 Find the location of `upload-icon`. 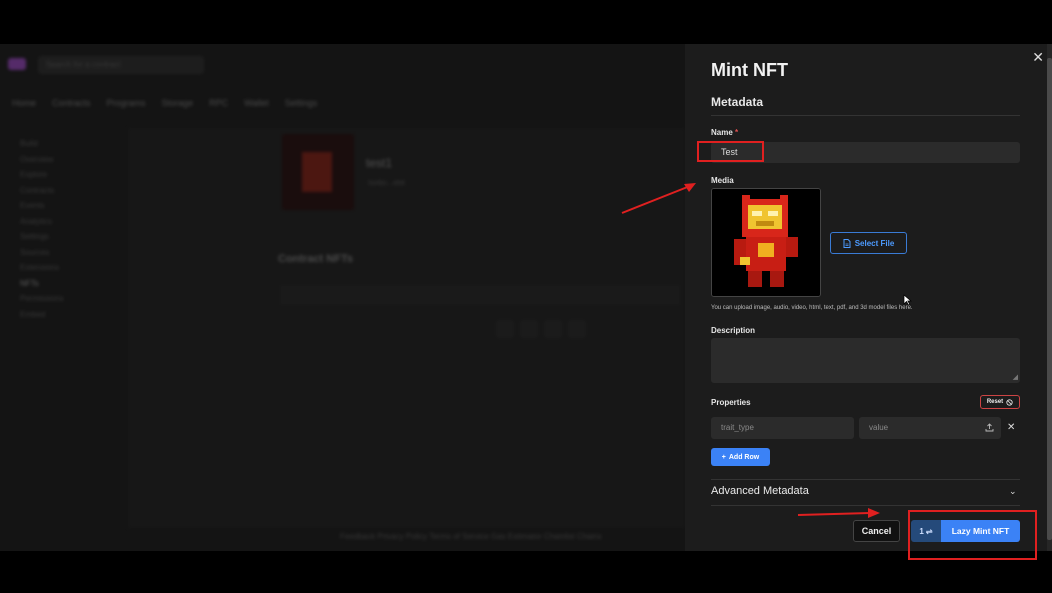

upload-icon is located at coordinates (989, 427).